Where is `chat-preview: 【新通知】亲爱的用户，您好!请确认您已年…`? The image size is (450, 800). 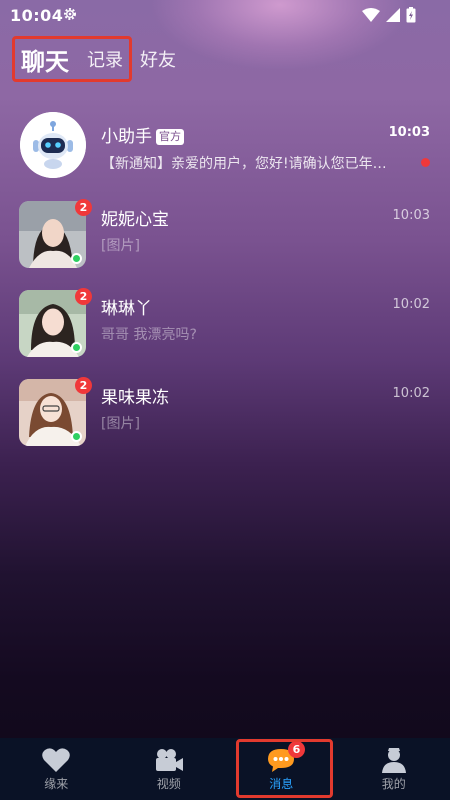
chat-preview: 【新通知】亲爱的用户，您好!请确认您已年… is located at coordinates (244, 164).